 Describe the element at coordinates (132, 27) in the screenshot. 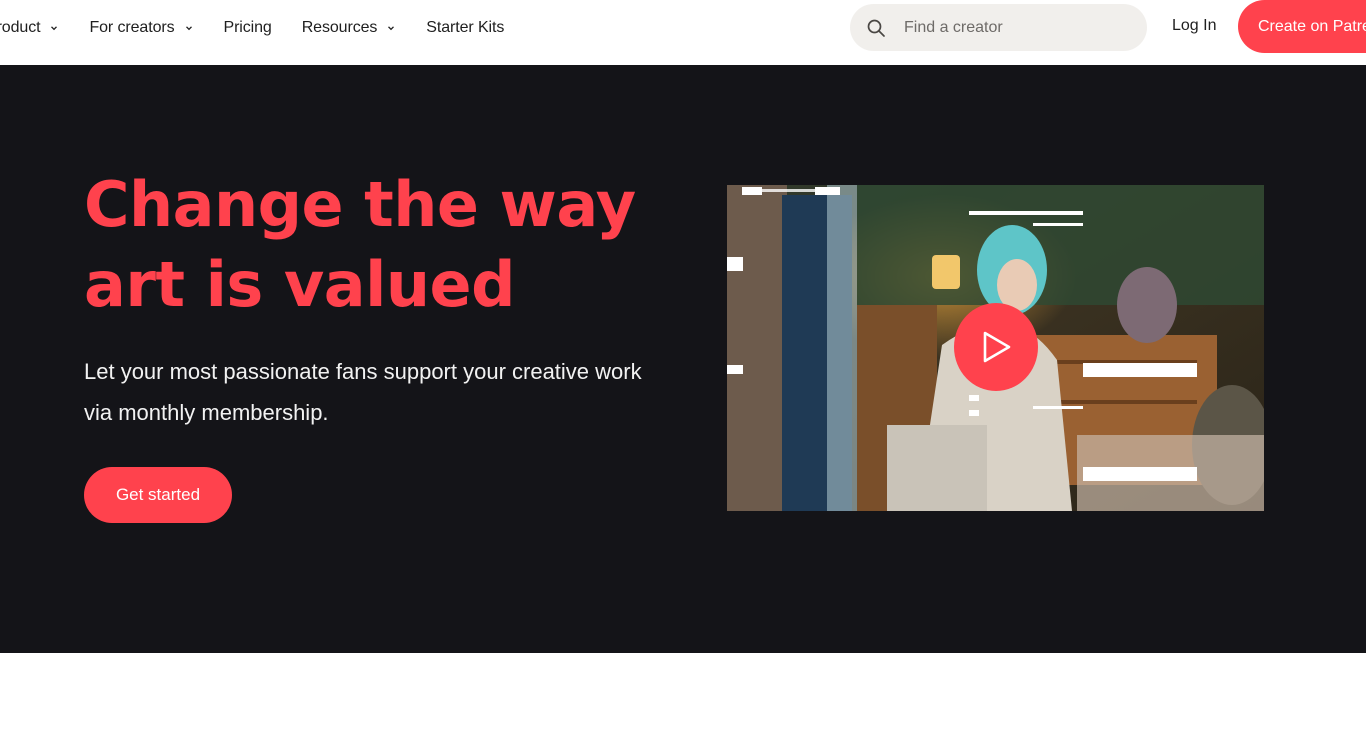

I see `nav-item-label: For creators` at that location.